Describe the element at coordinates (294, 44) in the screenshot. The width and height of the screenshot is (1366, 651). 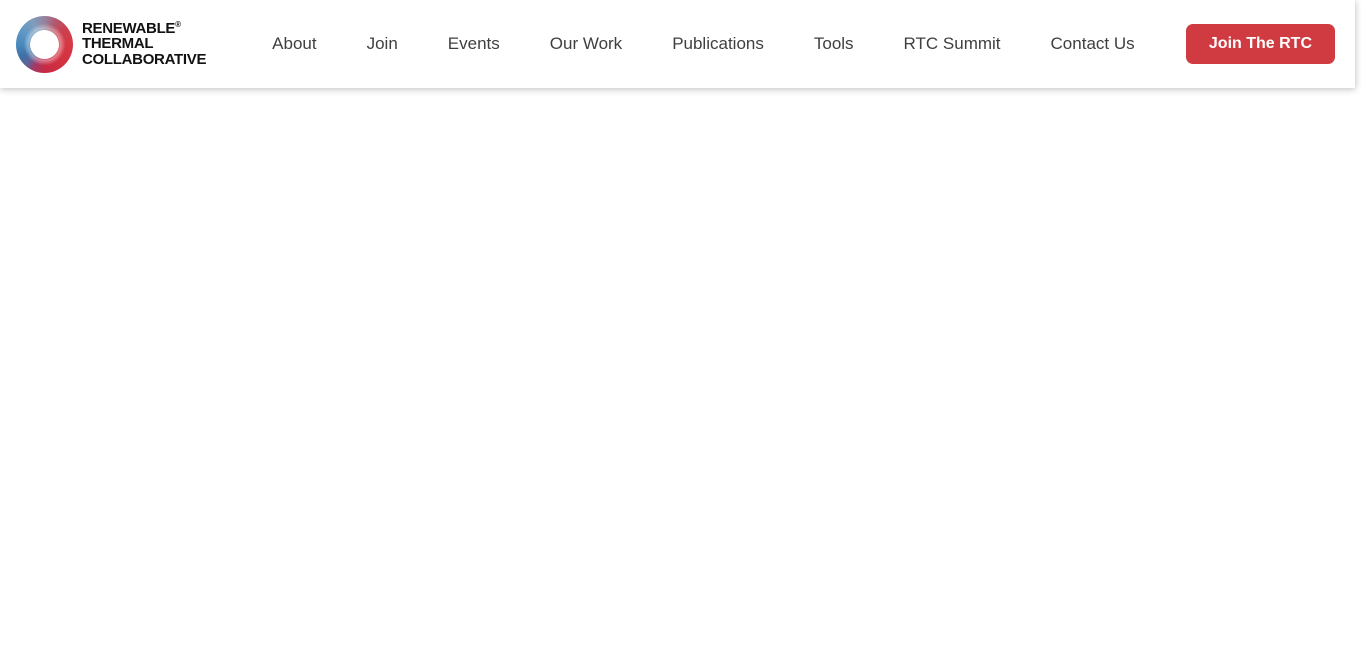
I see `nav-item-about: About` at that location.